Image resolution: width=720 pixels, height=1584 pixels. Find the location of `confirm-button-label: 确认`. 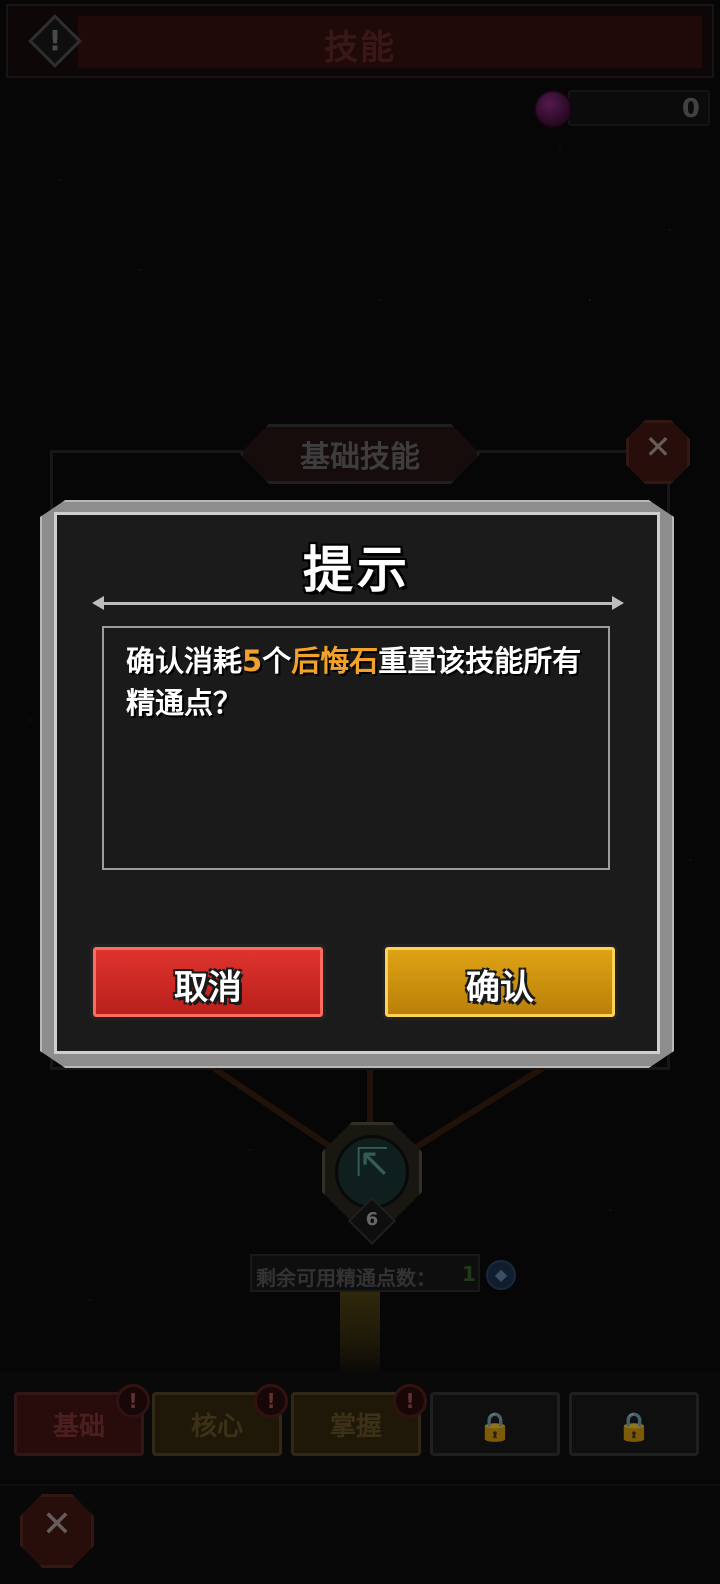

confirm-button-label: 确认 is located at coordinates (500, 988).